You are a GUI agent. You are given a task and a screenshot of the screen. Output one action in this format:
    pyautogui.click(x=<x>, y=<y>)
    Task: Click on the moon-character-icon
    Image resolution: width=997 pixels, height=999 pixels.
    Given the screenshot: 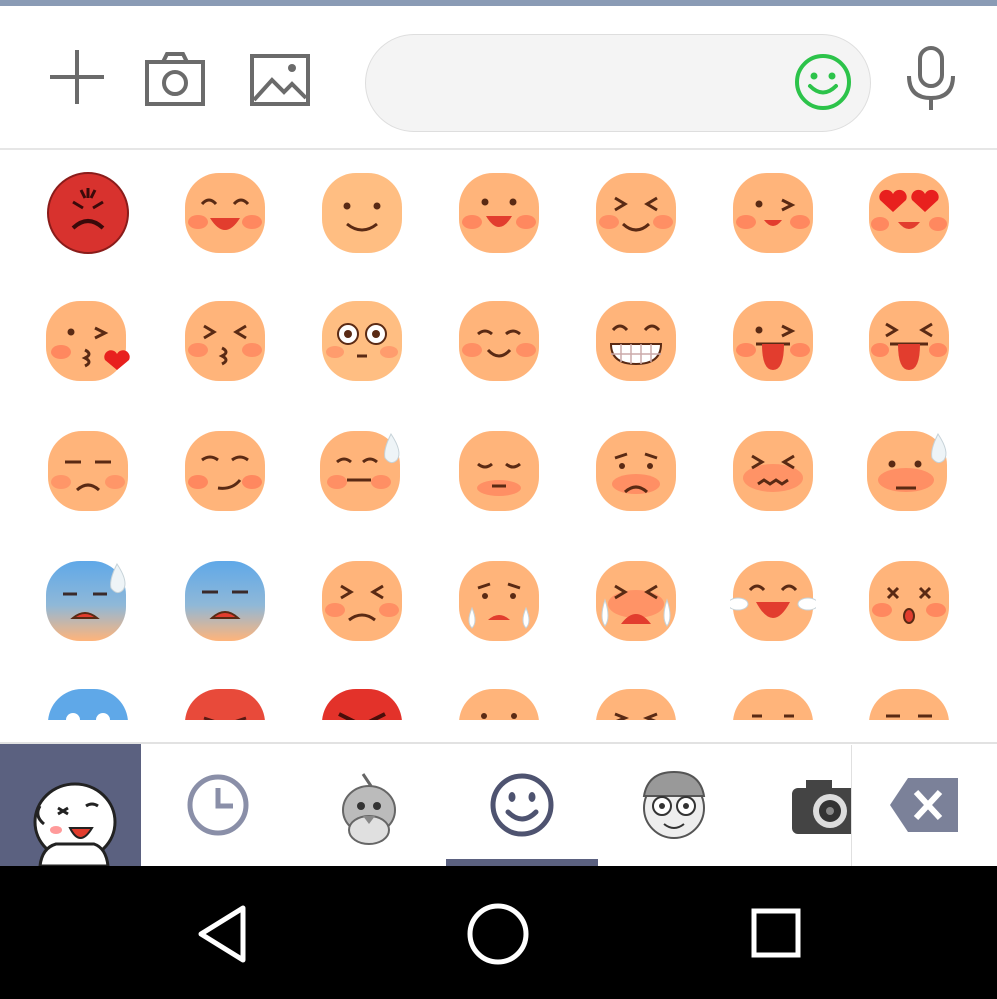 What is the action you would take?
    pyautogui.click(x=75, y=825)
    